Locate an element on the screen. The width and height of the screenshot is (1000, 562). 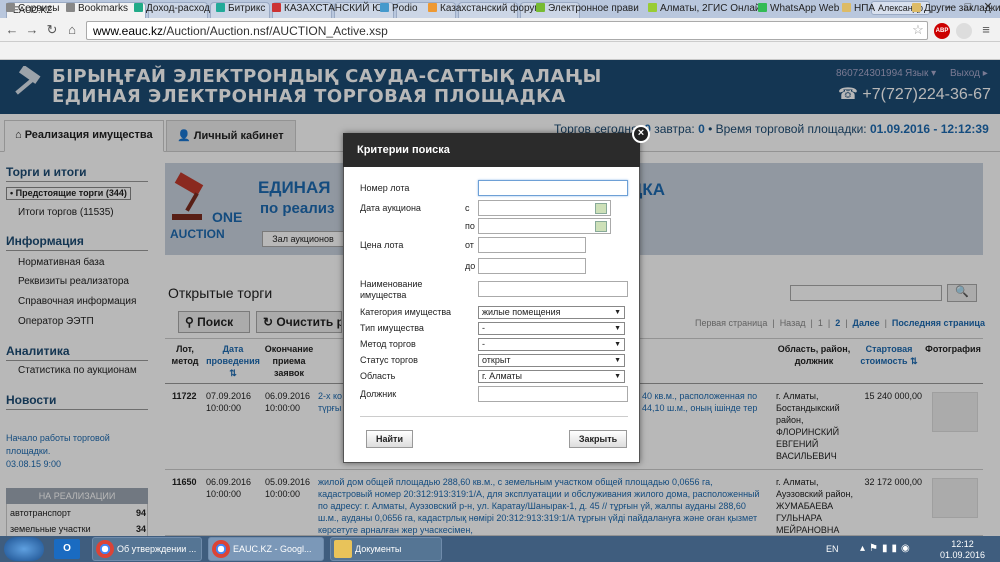
bookmark-folder: НПА is located at coordinates (858, 8).